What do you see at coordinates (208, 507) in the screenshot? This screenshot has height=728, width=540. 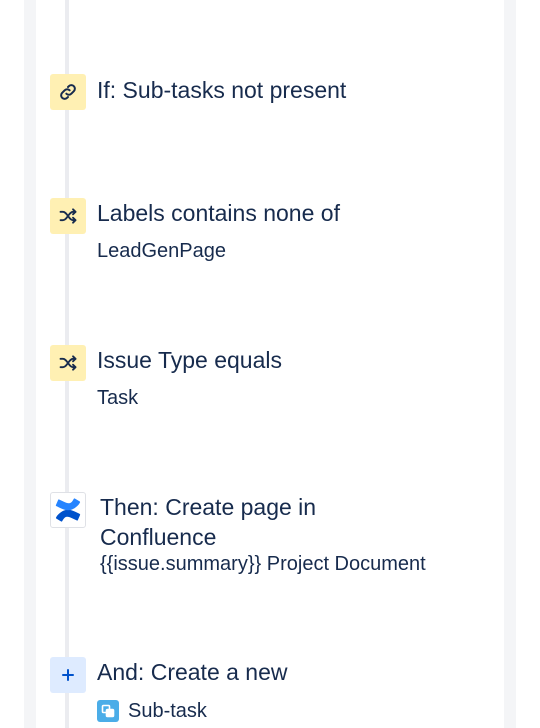 I see `component-title-line1: Then: Create page in` at bounding box center [208, 507].